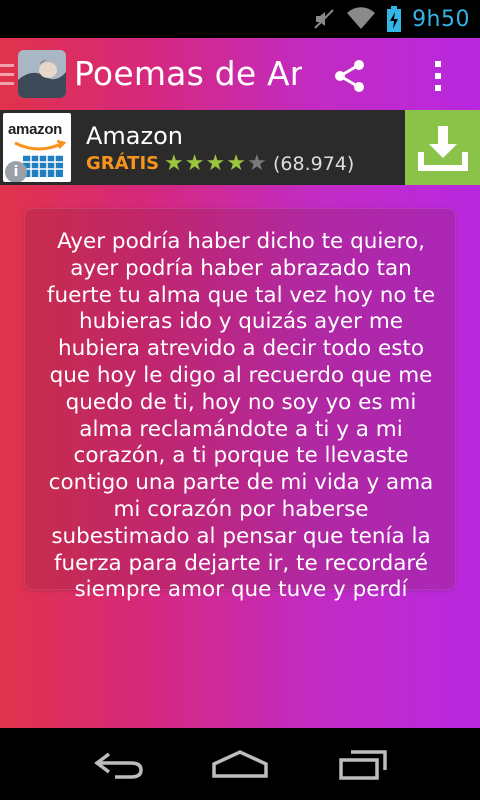 Image resolution: width=480 pixels, height=800 pixels. I want to click on overflow-menu-button, so click(438, 76).